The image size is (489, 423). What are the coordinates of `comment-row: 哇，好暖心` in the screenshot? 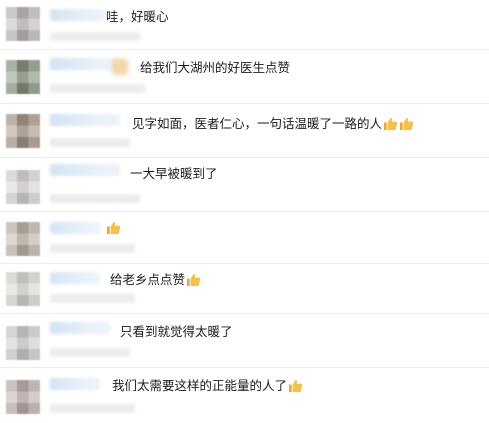 It's located at (244, 25).